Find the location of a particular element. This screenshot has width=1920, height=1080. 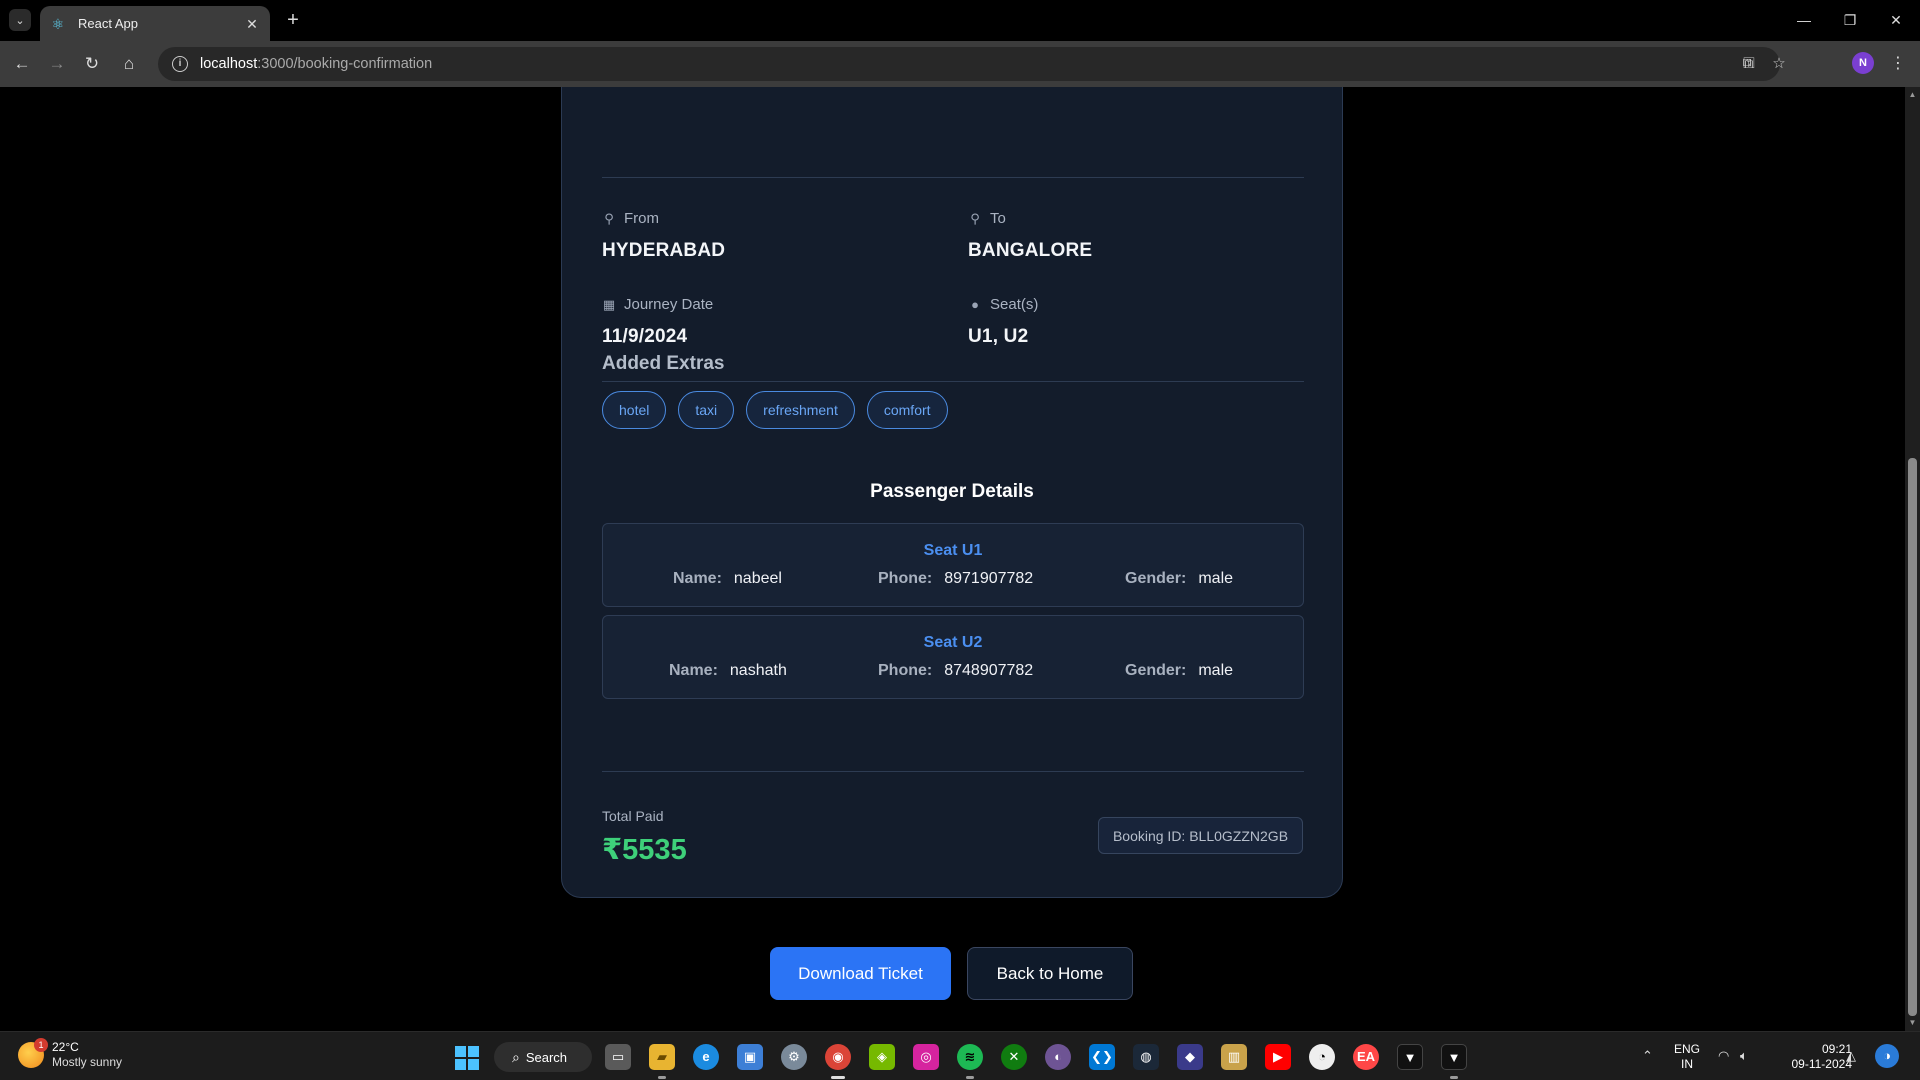

user-icon: ● is located at coordinates (975, 304).